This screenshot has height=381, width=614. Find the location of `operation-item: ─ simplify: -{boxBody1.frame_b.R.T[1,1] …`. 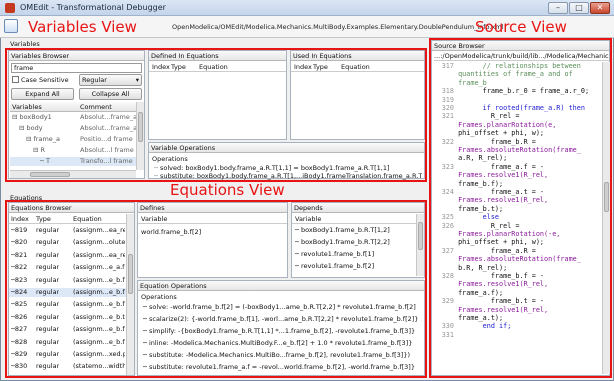

operation-item: ─ simplify: -{boxBody1.frame_b.R.T[1,1] … is located at coordinates (280, 331).